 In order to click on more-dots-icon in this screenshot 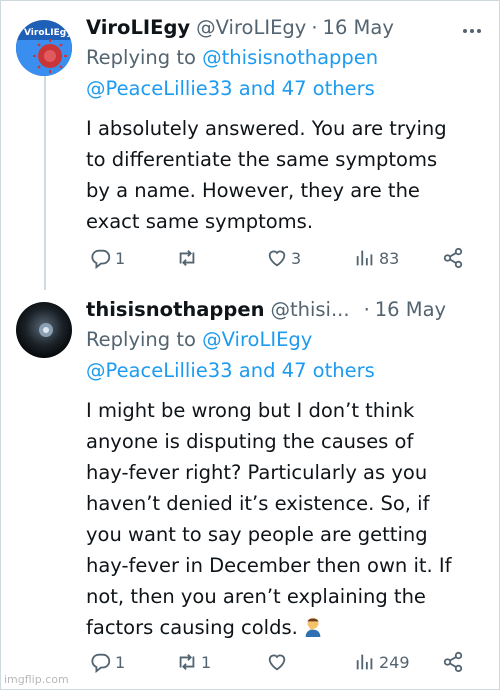, I will do `click(472, 28)`.